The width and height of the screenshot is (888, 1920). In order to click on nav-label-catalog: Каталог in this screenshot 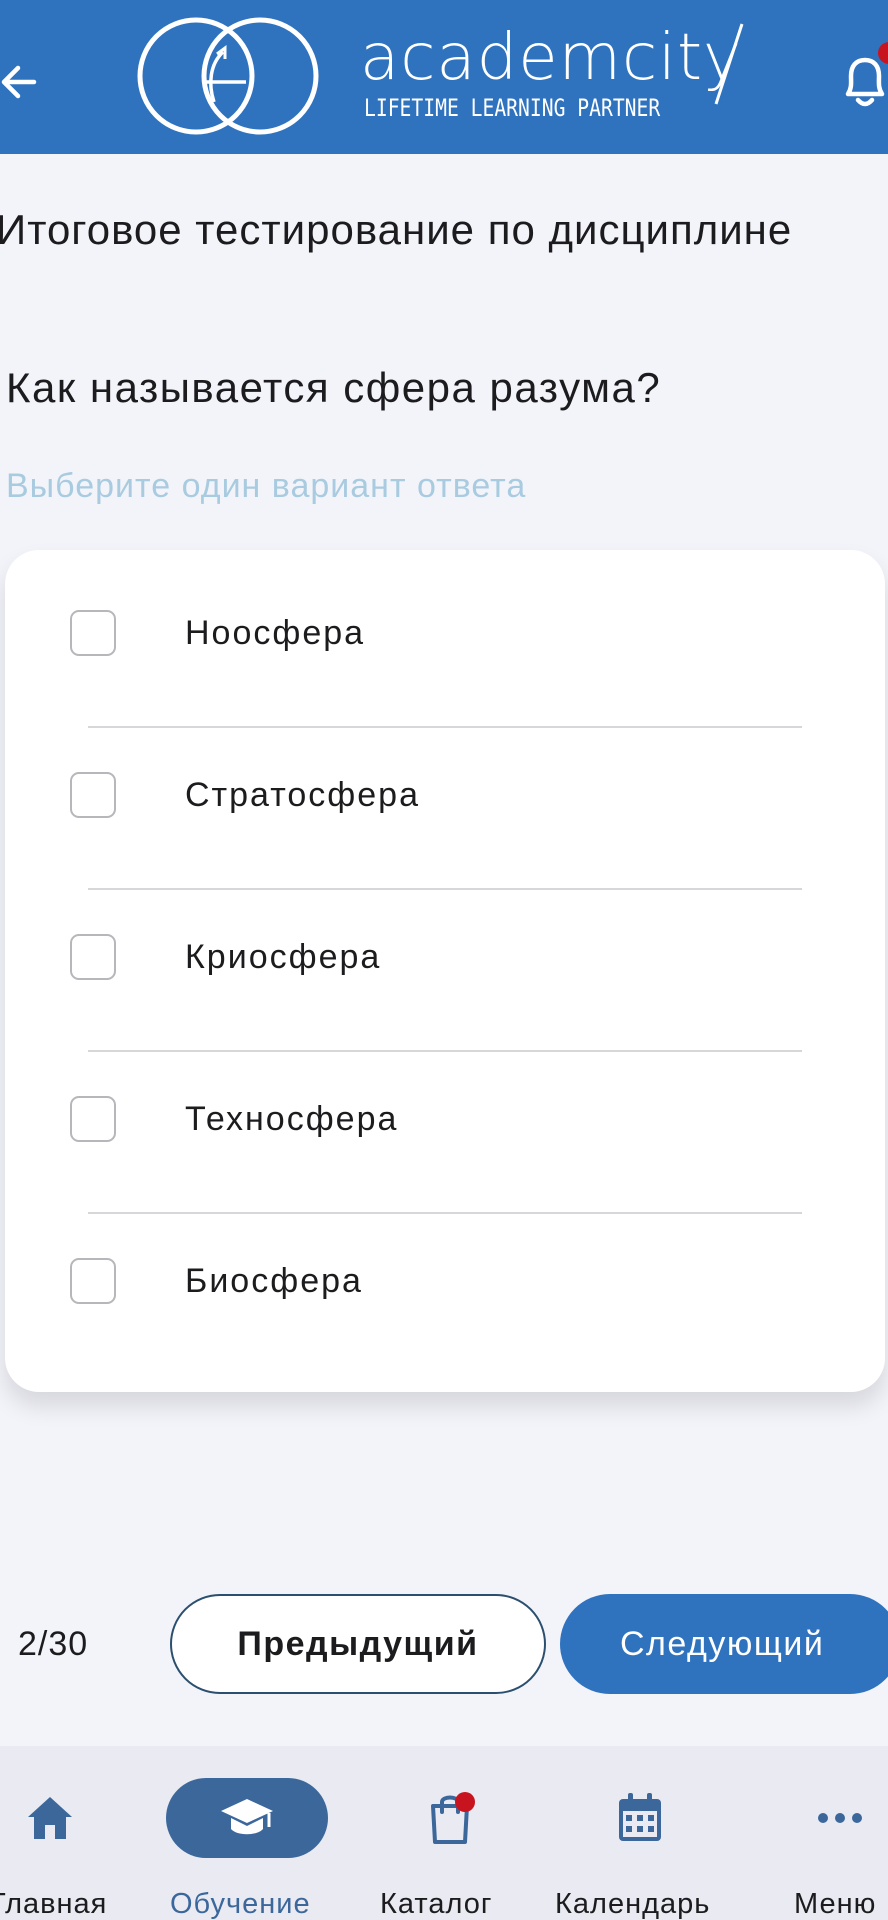, I will do `click(436, 1904)`.